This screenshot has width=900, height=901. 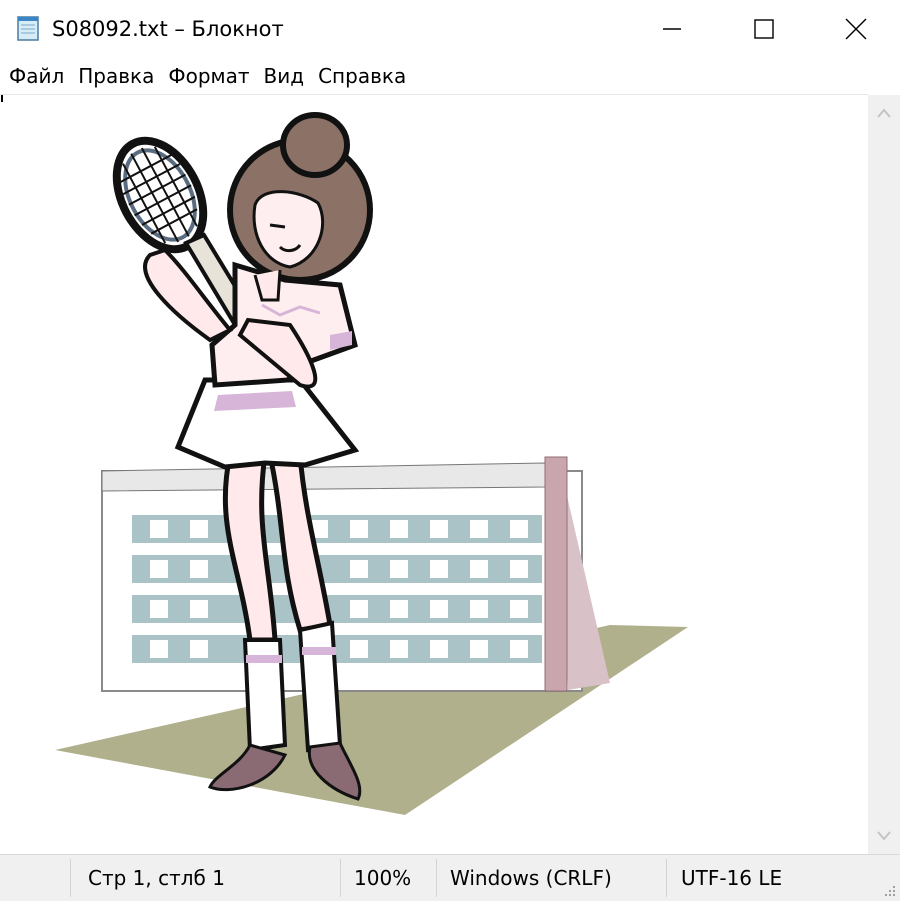 I want to click on player-hair-bun, so click(x=315, y=145).